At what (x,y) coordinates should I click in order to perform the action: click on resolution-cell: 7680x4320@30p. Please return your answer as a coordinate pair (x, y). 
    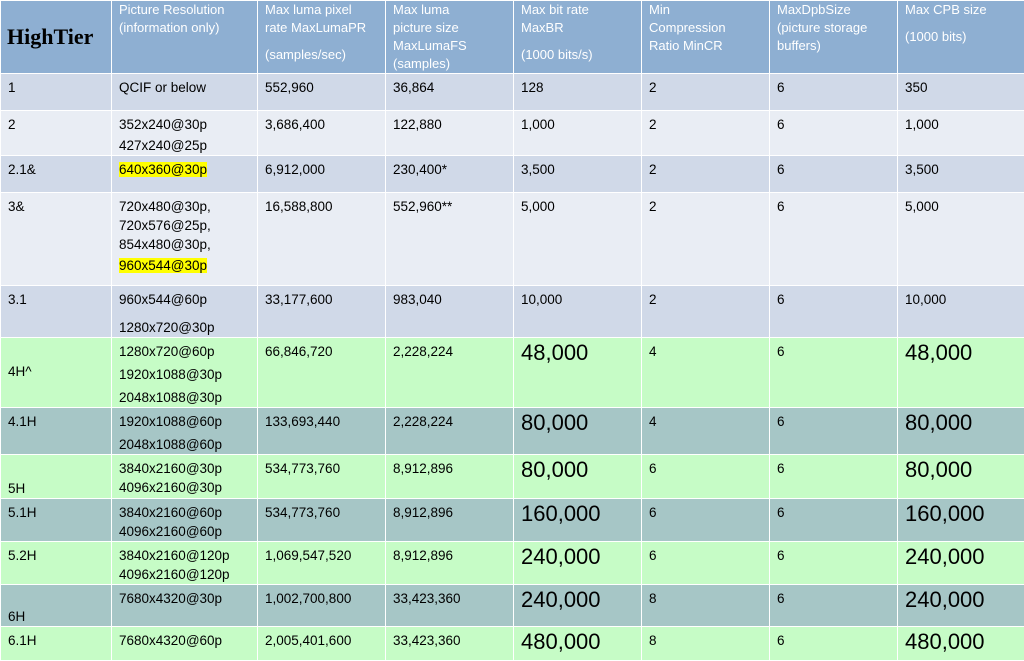
    Looking at the image, I should click on (185, 606).